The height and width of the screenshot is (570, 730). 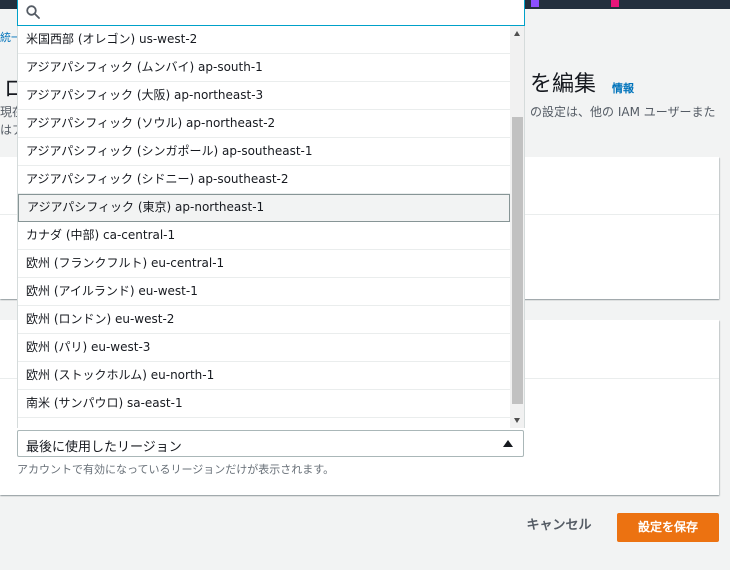 What do you see at coordinates (264, 376) in the screenshot?
I see `region-option: 欧州 (ストックホルム) eu-north-1` at bounding box center [264, 376].